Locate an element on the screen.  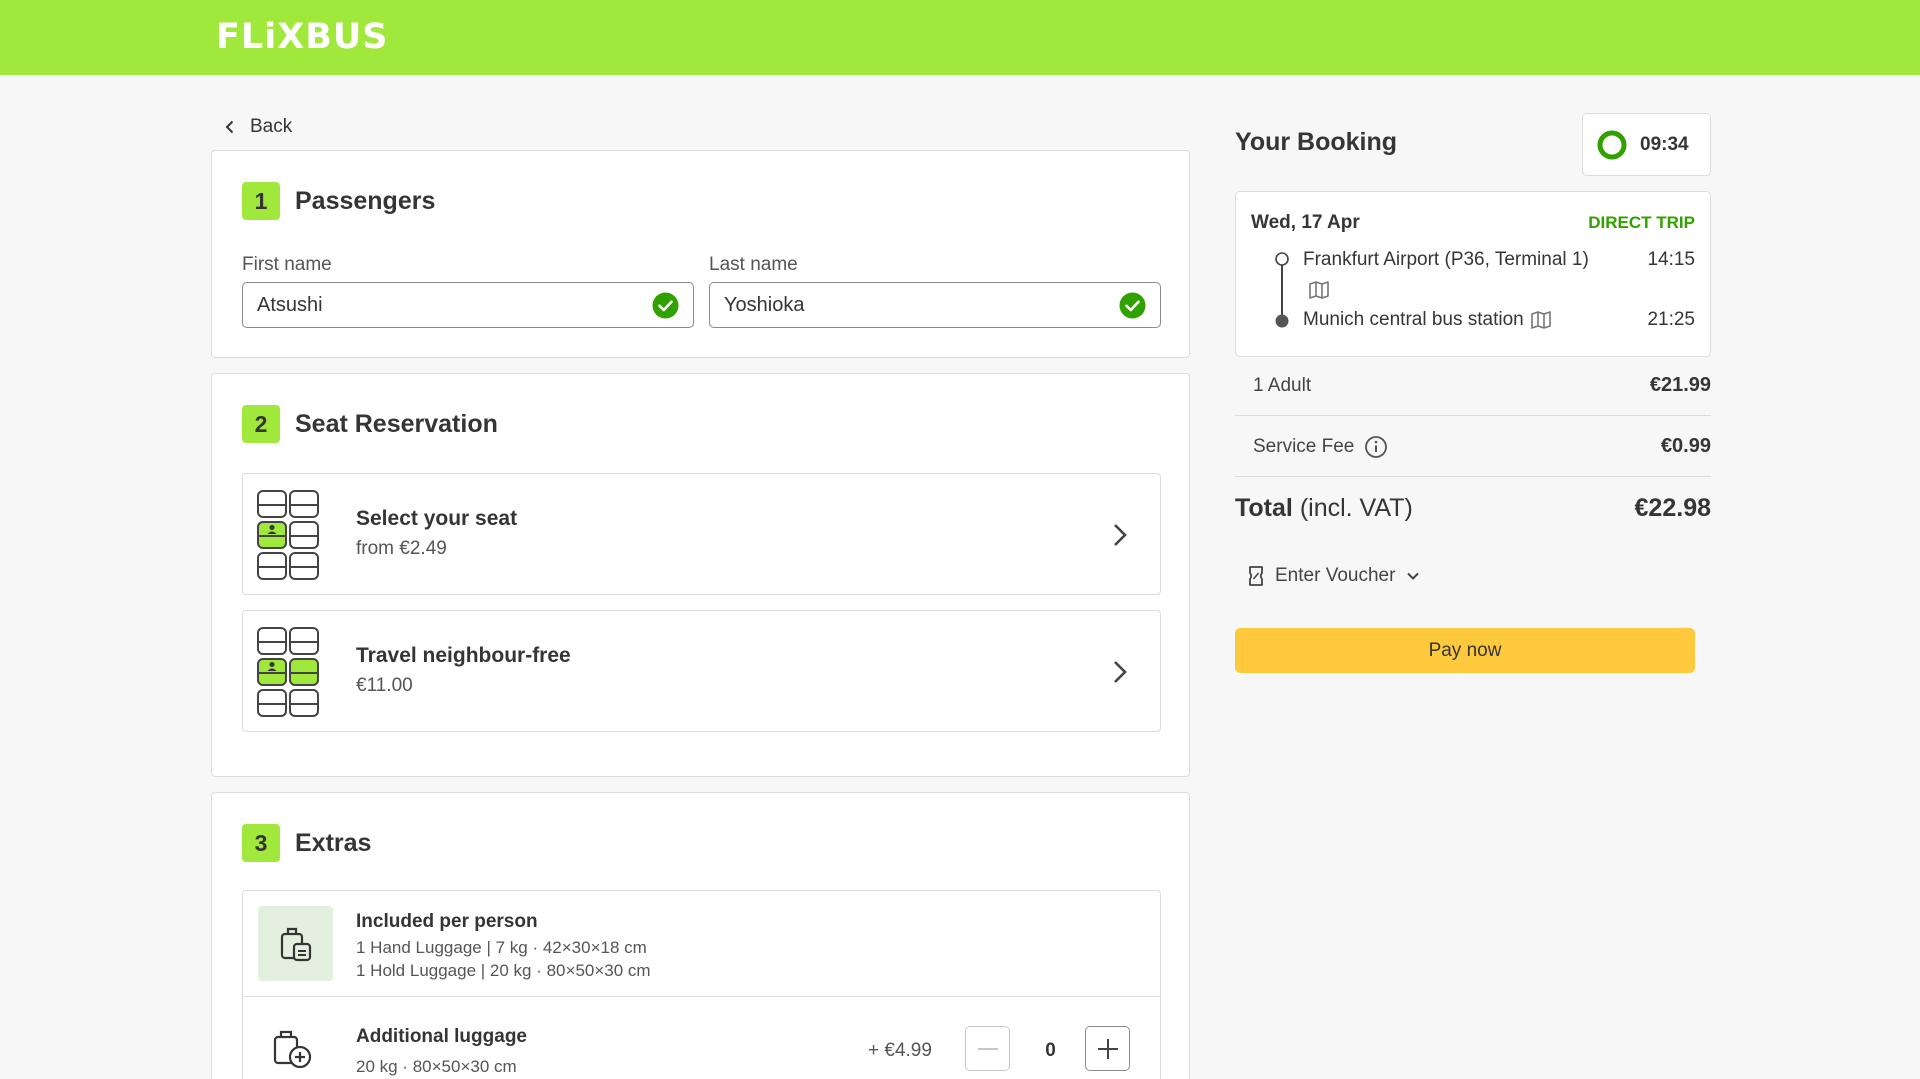
logo-text: FLiXBUS is located at coordinates (302, 37).